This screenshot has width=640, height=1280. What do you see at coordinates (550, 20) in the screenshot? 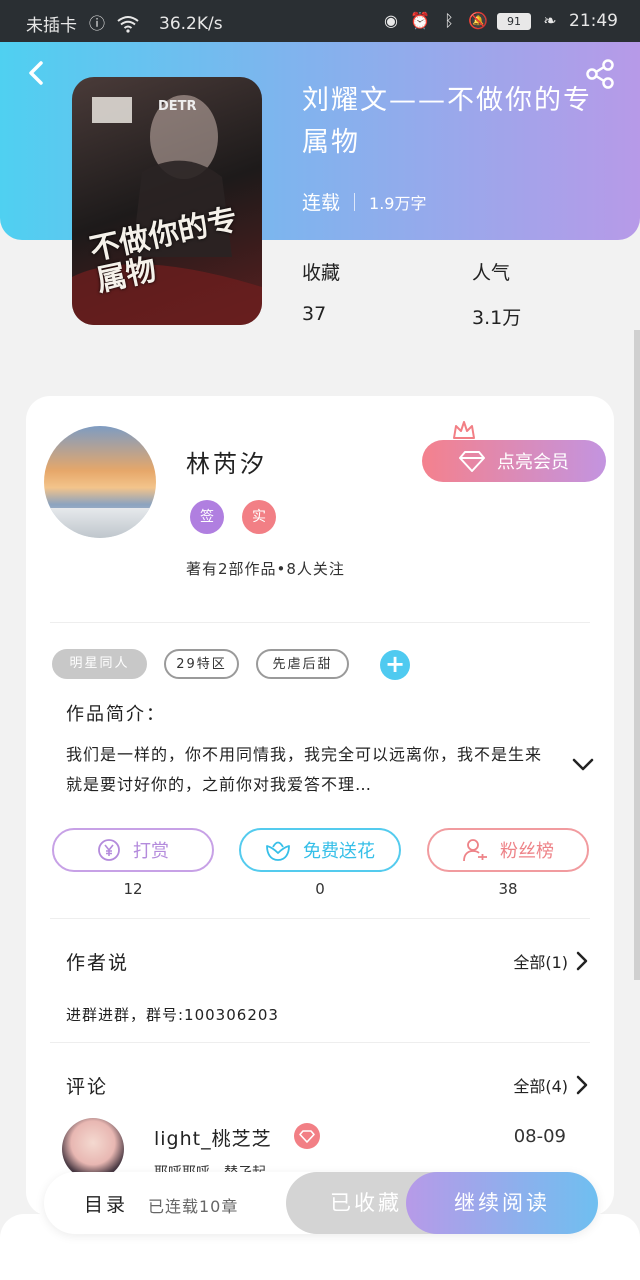
I see `leaf-icon: ❧` at bounding box center [550, 20].